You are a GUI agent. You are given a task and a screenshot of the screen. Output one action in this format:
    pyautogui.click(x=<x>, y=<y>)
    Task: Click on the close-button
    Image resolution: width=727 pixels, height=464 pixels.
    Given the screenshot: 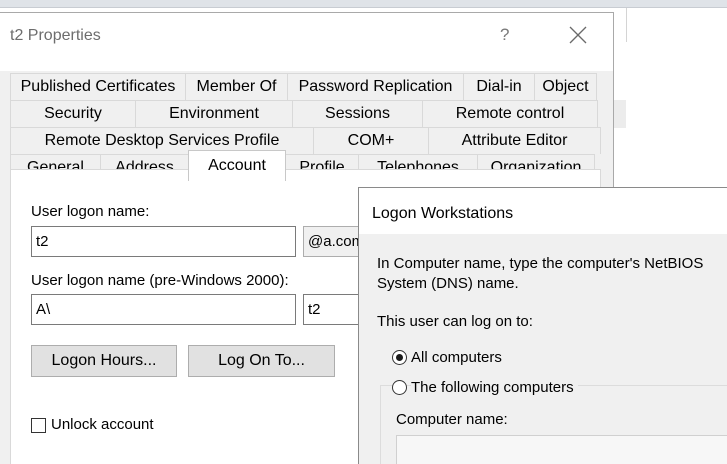 What is the action you would take?
    pyautogui.click(x=578, y=35)
    